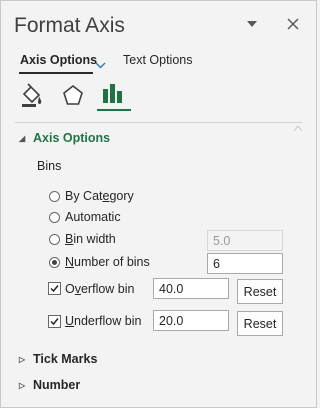 The image size is (320, 408). Describe the element at coordinates (90, 239) in the screenshot. I see `bin-width-label: Bin width` at that location.